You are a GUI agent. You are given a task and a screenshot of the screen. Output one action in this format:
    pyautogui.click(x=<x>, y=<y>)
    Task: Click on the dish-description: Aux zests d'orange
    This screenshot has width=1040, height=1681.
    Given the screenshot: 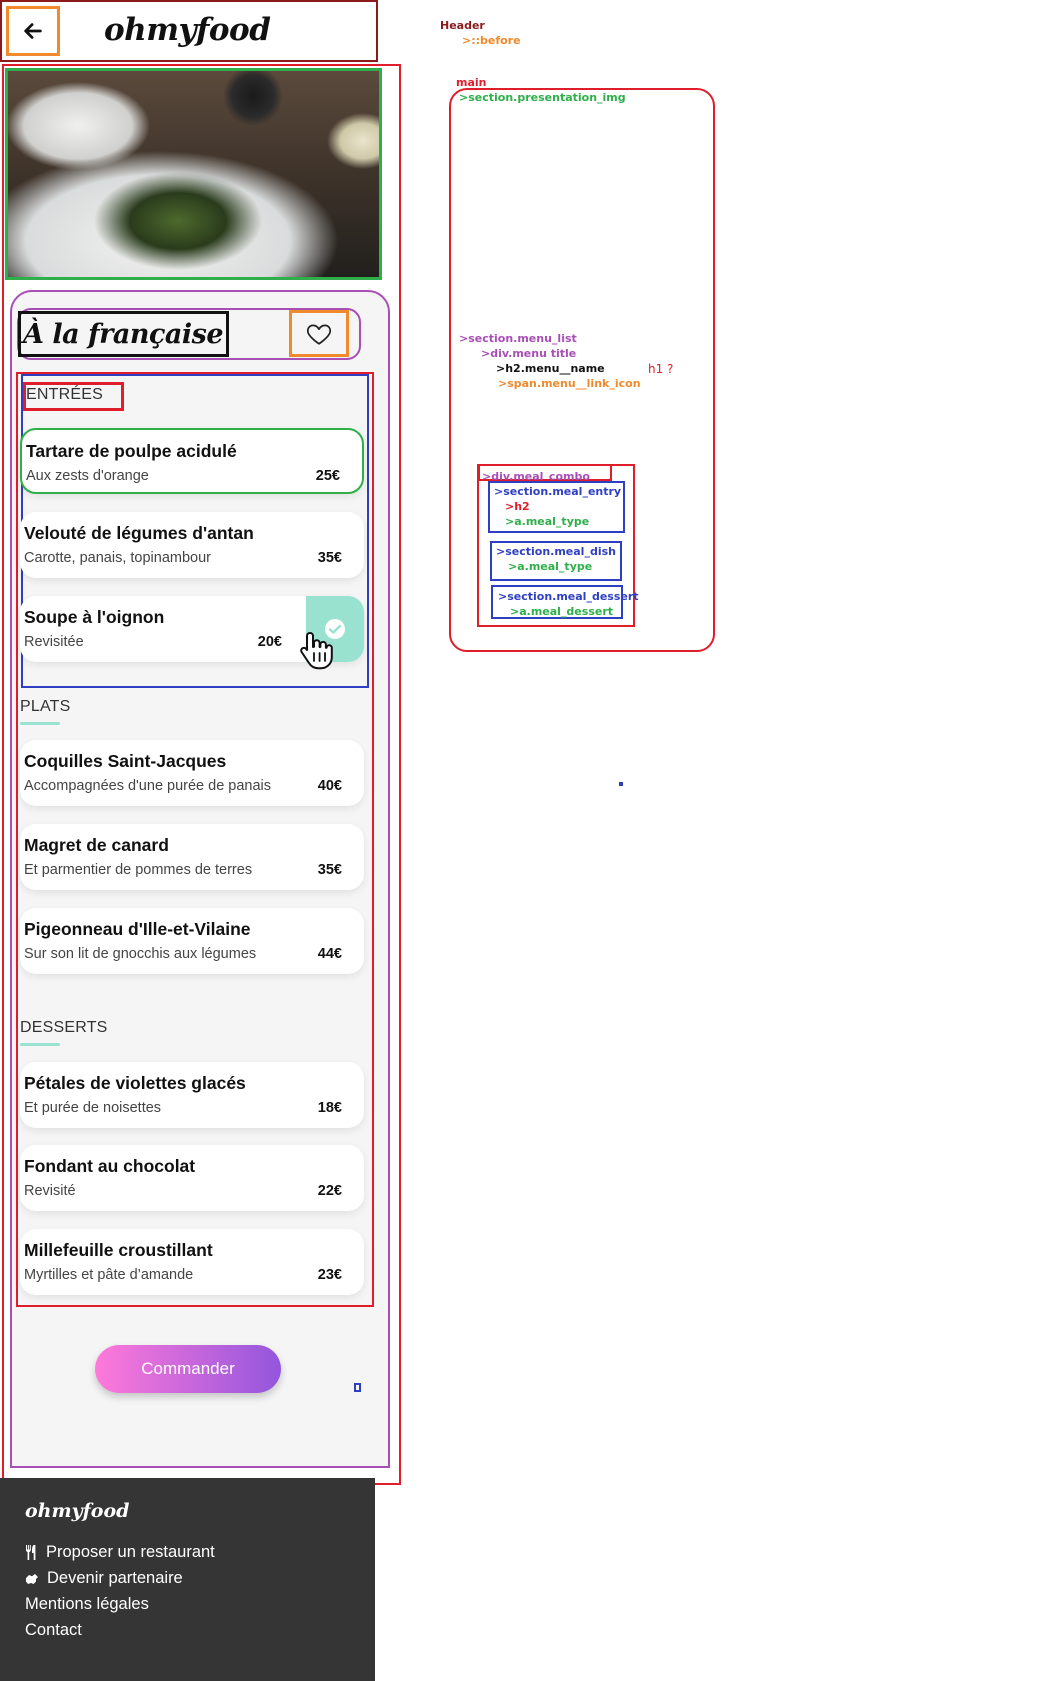 What is the action you would take?
    pyautogui.click(x=87, y=476)
    